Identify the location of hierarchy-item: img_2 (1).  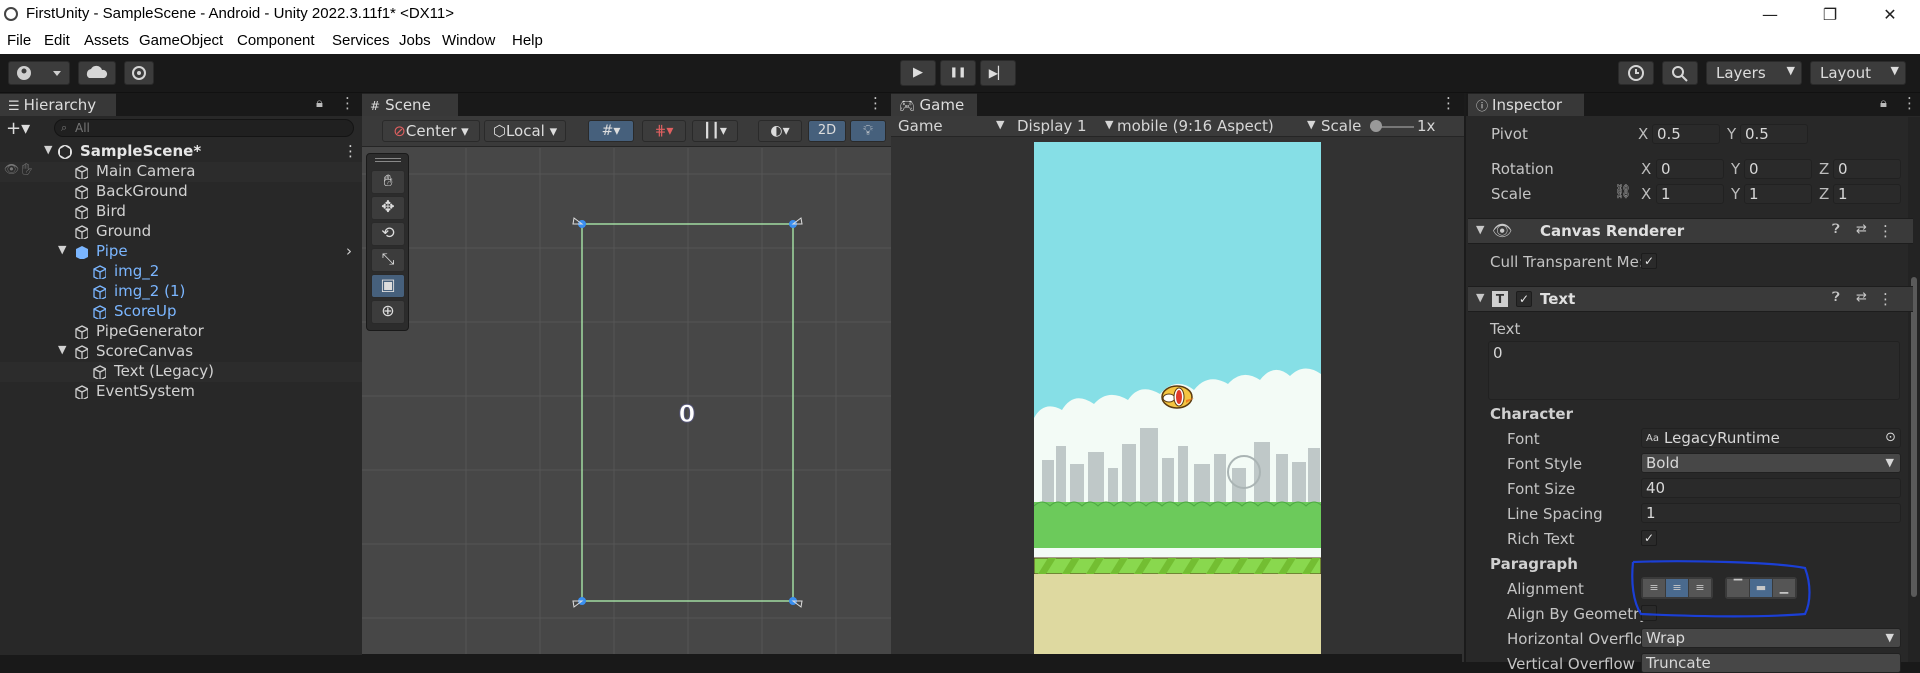
(181, 292).